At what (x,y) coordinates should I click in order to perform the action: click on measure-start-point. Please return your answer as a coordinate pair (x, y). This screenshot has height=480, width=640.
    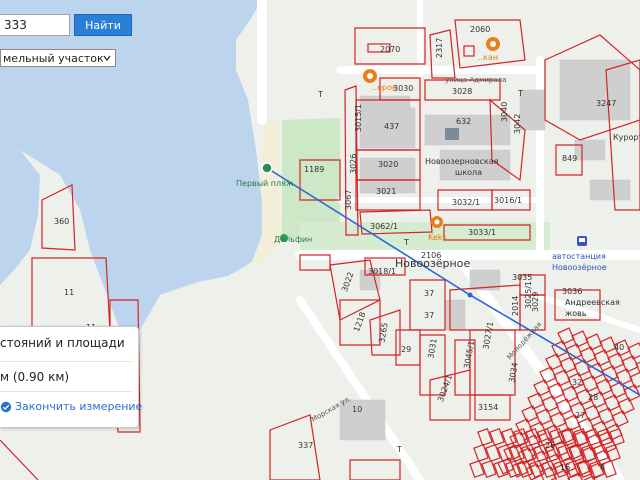
    Looking at the image, I should click on (267, 168).